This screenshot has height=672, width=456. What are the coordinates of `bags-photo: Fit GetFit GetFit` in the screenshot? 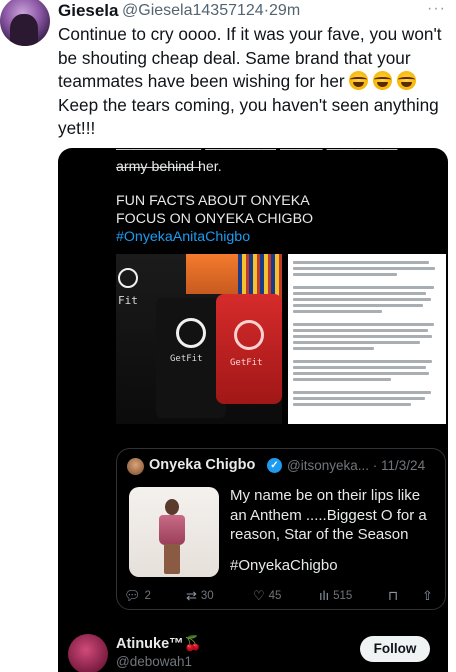 It's located at (199, 339).